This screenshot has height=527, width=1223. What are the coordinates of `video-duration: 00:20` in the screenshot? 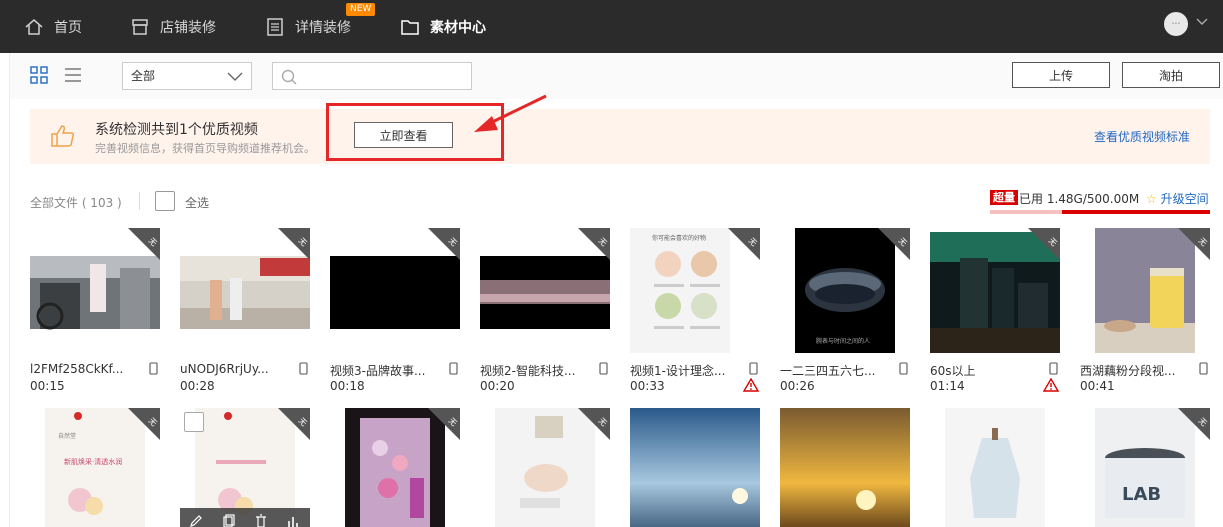 It's located at (497, 386).